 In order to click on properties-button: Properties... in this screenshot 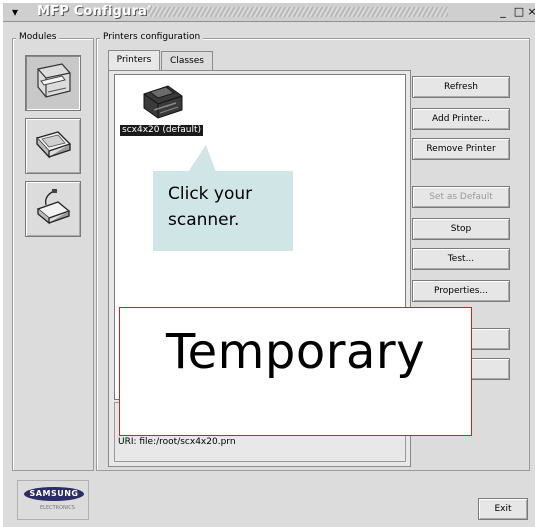, I will do `click(461, 291)`.